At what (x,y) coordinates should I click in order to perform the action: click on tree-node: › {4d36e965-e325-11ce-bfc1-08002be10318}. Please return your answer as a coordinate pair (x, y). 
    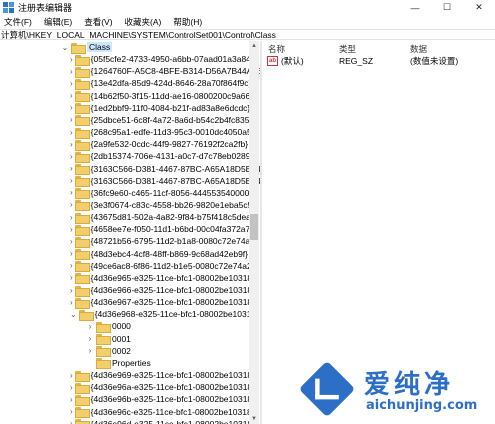
    Looking at the image, I should click on (127, 278).